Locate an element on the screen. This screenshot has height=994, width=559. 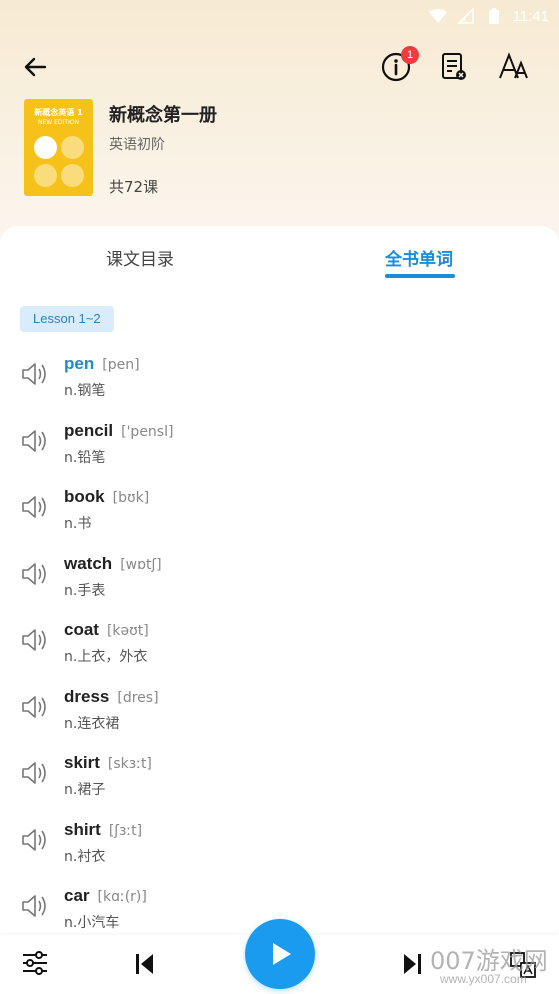
word-label: skirt is located at coordinates (82, 762).